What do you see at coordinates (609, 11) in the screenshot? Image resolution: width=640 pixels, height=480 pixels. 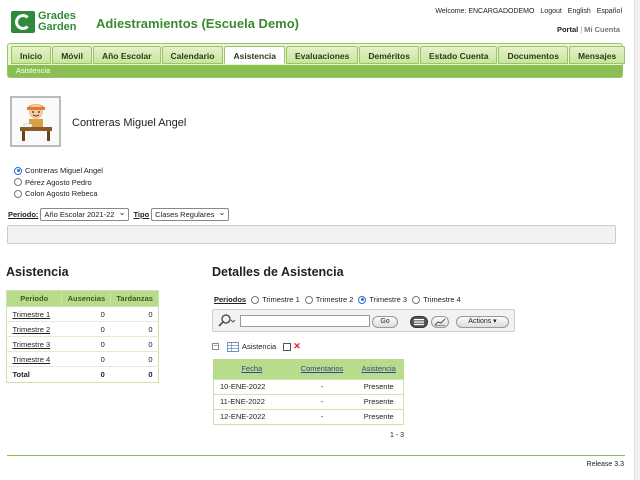 I see `espanol-link: Español` at bounding box center [609, 11].